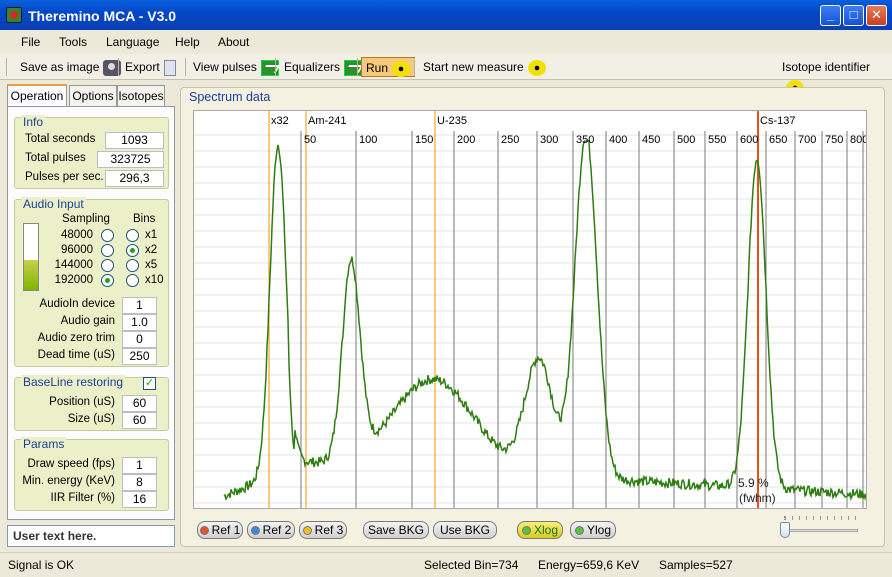 Image resolution: width=892 pixels, height=577 pixels. What do you see at coordinates (233, 42) in the screenshot?
I see `menu-about: About` at bounding box center [233, 42].